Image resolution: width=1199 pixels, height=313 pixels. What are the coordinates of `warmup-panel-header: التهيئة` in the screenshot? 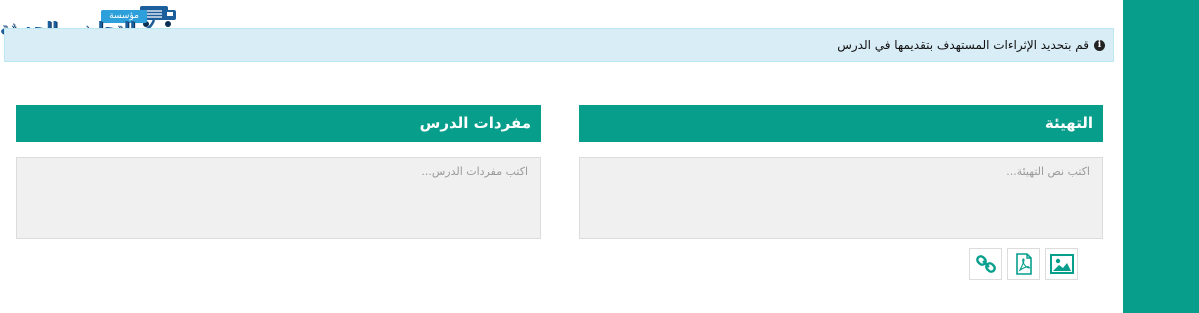 It's located at (841, 123).